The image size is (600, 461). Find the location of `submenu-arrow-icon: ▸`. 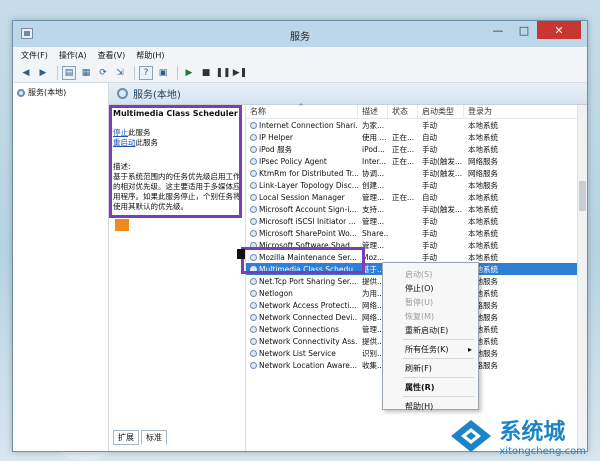

submenu-arrow-icon: ▸ is located at coordinates (469, 349).